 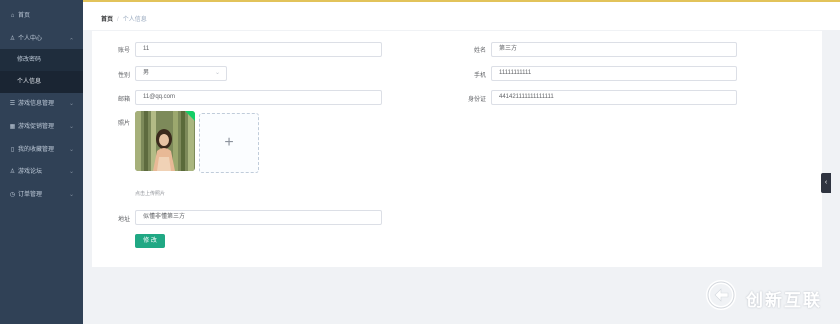 I want to click on phone-input: 11111111111, so click(x=614, y=73).